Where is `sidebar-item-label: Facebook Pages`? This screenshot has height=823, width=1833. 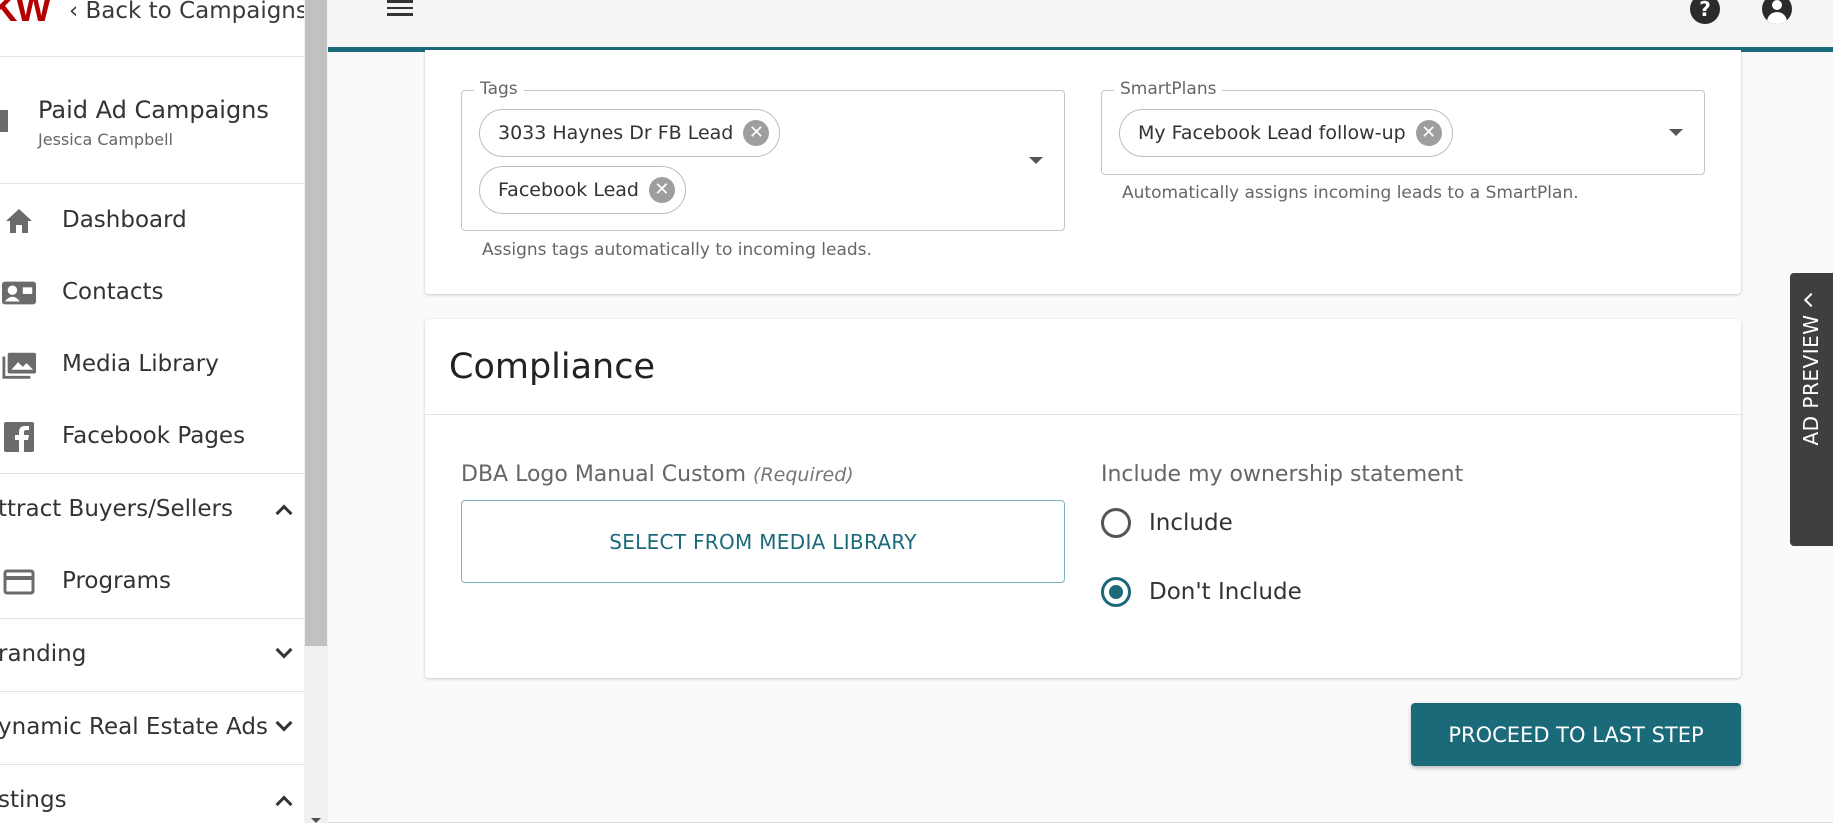 sidebar-item-label: Facebook Pages is located at coordinates (154, 436).